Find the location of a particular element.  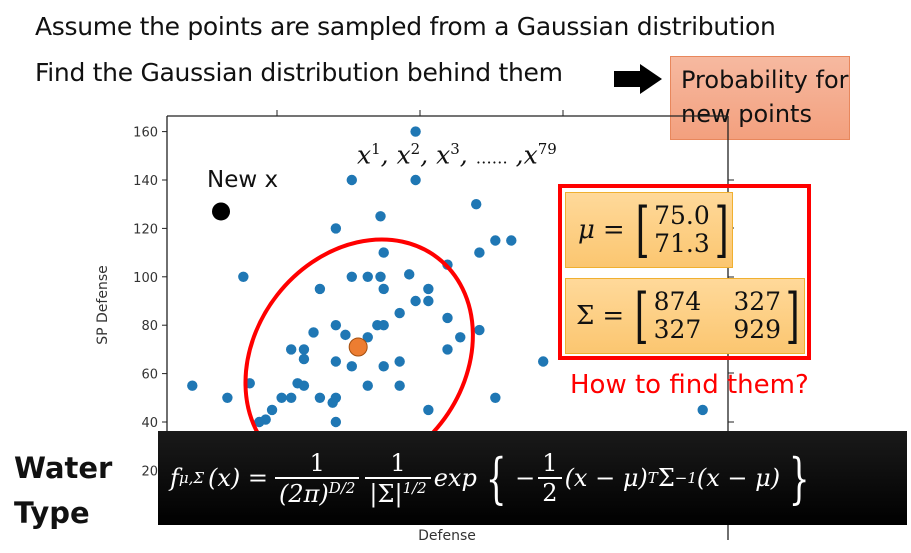

mean-value: 75.0 is located at coordinates (682, 215).